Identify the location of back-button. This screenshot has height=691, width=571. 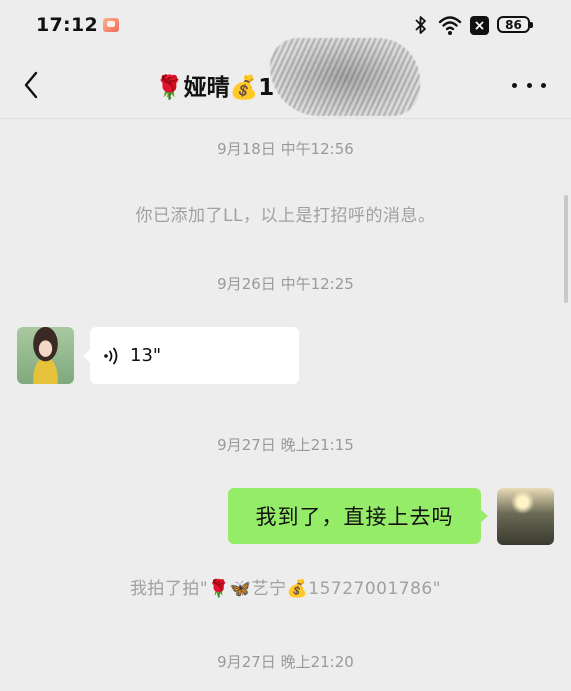
(31, 85).